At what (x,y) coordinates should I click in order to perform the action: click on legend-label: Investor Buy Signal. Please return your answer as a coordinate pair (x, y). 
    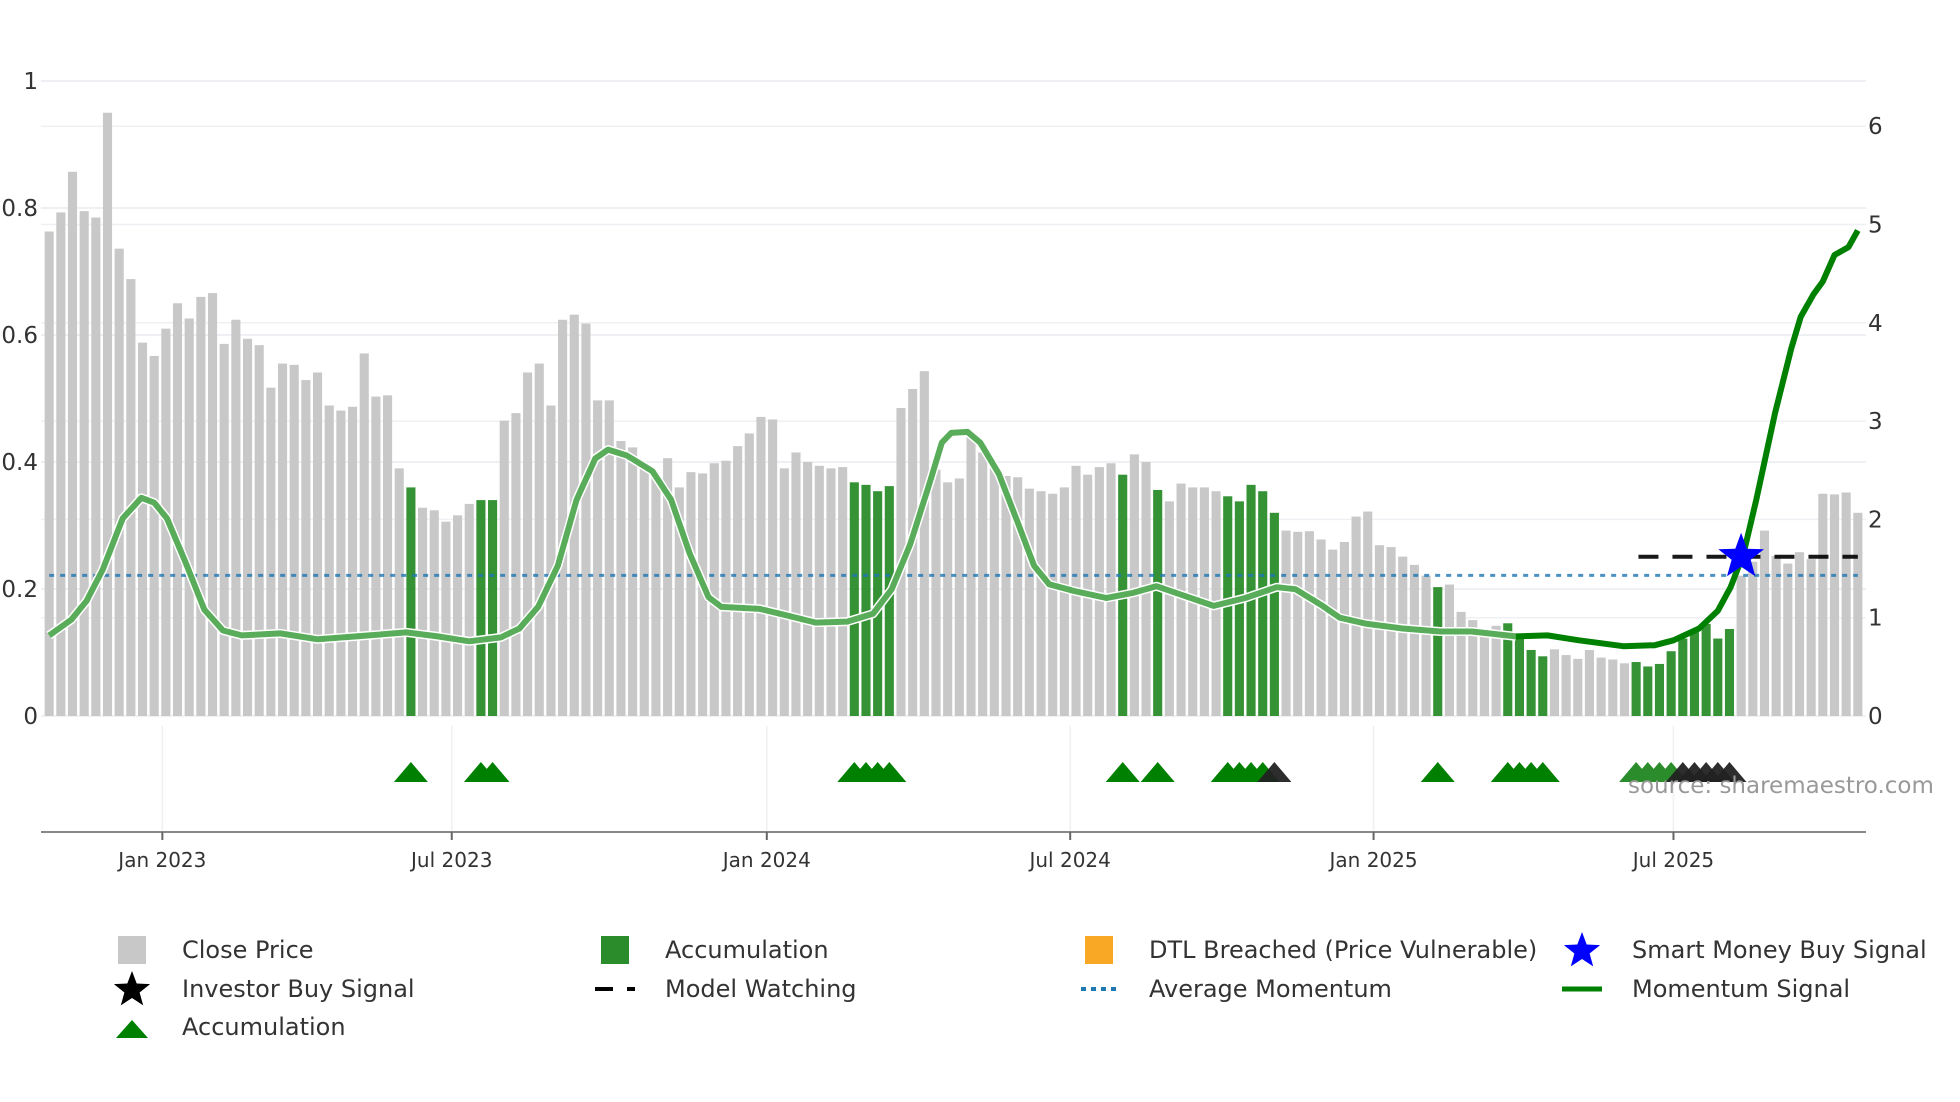
    Looking at the image, I should click on (298, 989).